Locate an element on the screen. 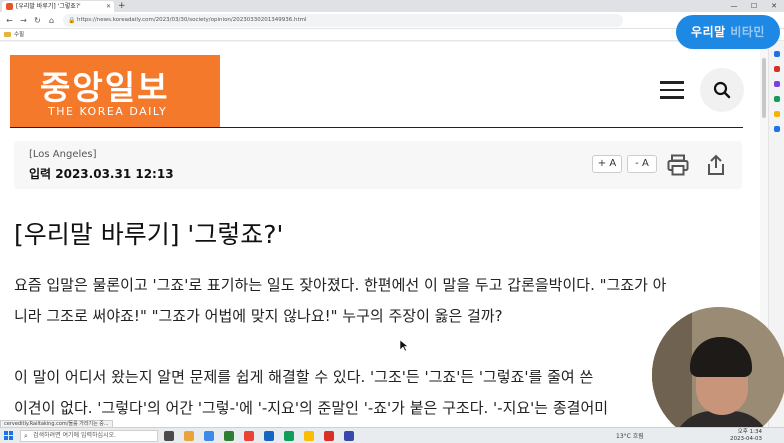 The width and height of the screenshot is (784, 443). search-button is located at coordinates (722, 90).